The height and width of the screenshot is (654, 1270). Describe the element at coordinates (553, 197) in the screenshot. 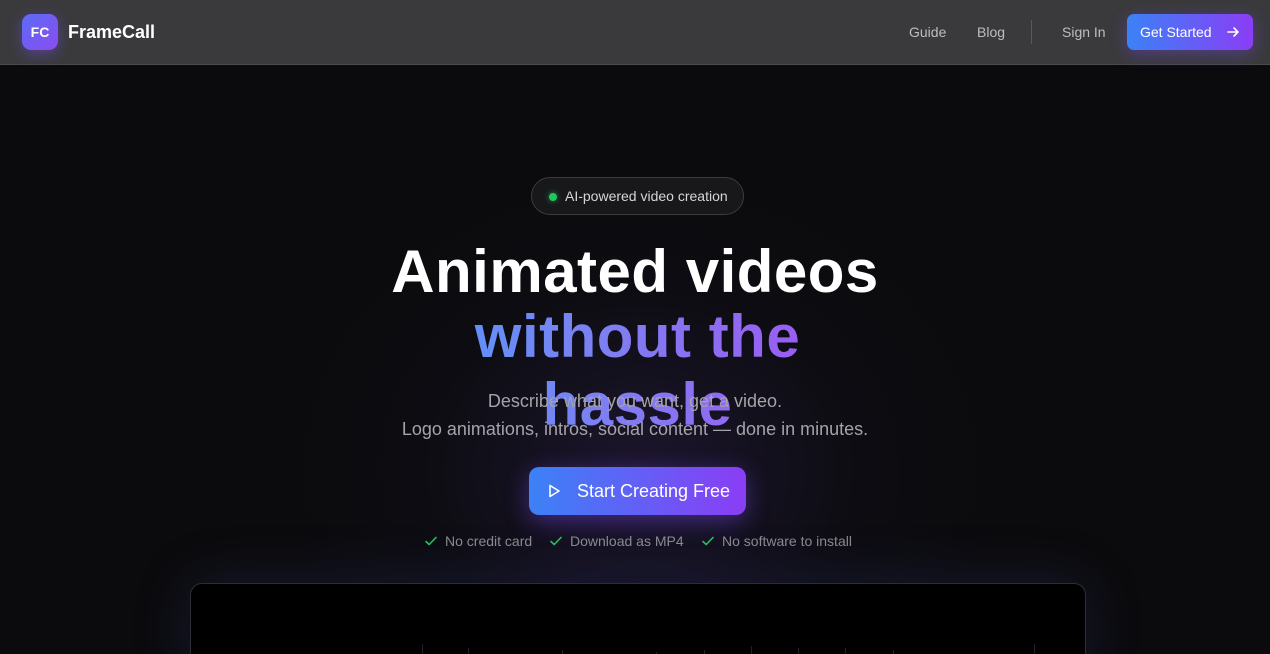

I see `status-dot` at that location.